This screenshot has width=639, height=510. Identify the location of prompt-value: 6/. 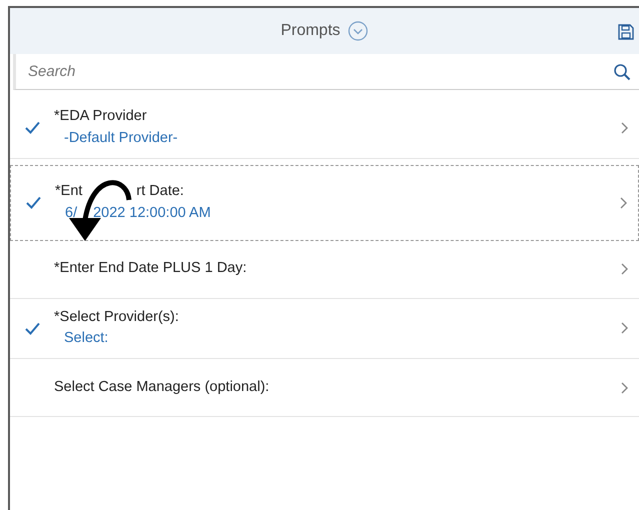
(71, 213).